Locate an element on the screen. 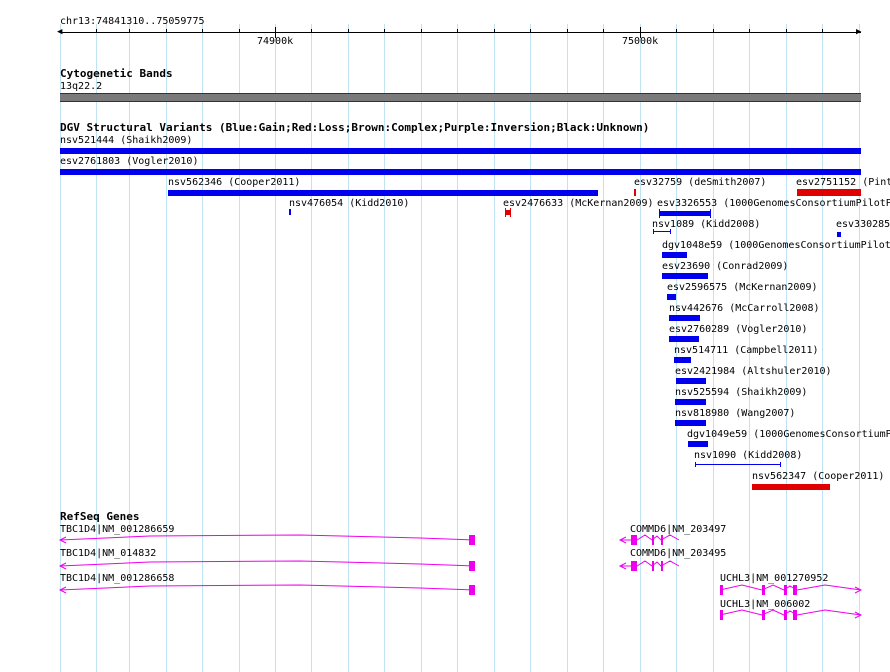 This screenshot has height=672, width=890. refseq-gene-models is located at coordinates (460, 577).